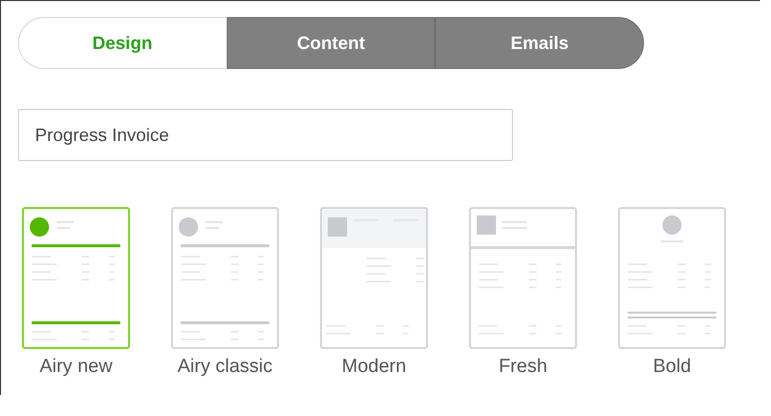 The width and height of the screenshot is (771, 416). What do you see at coordinates (523, 367) in the screenshot?
I see `template-name: Fresh` at bounding box center [523, 367].